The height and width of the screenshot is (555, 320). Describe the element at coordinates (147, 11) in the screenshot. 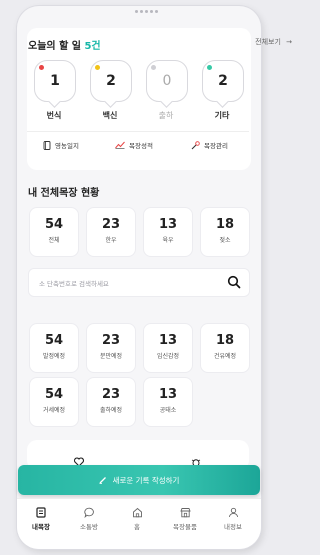

I see `drag-handle` at that location.